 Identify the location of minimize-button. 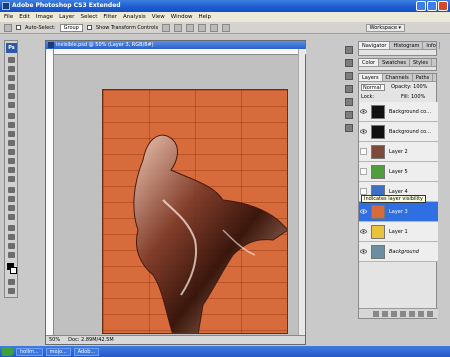
(421, 6).